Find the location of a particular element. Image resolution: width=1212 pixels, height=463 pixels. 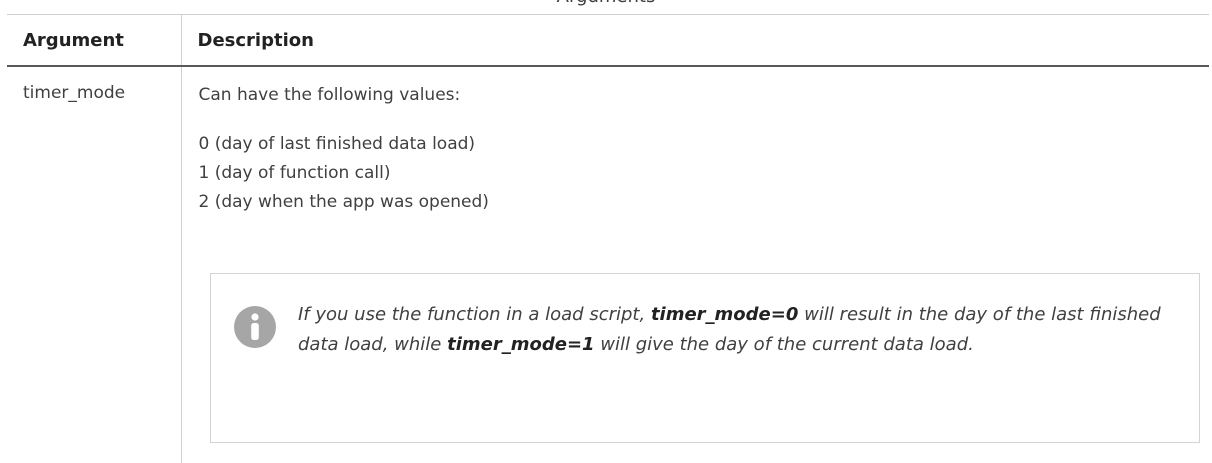

table-header-row: Argument Description is located at coordinates (608, 40).